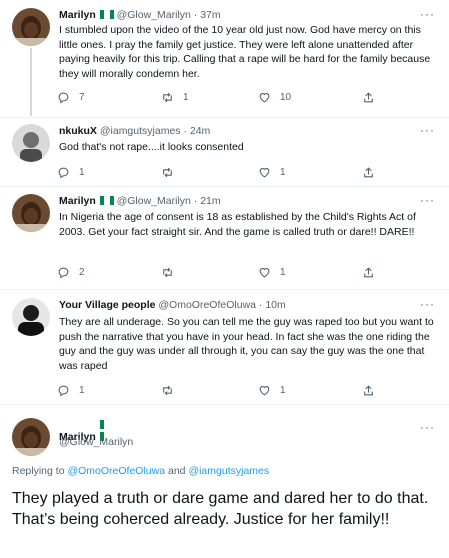  What do you see at coordinates (106, 430) in the screenshot?
I see `nigeria-flag-icon` at bounding box center [106, 430].